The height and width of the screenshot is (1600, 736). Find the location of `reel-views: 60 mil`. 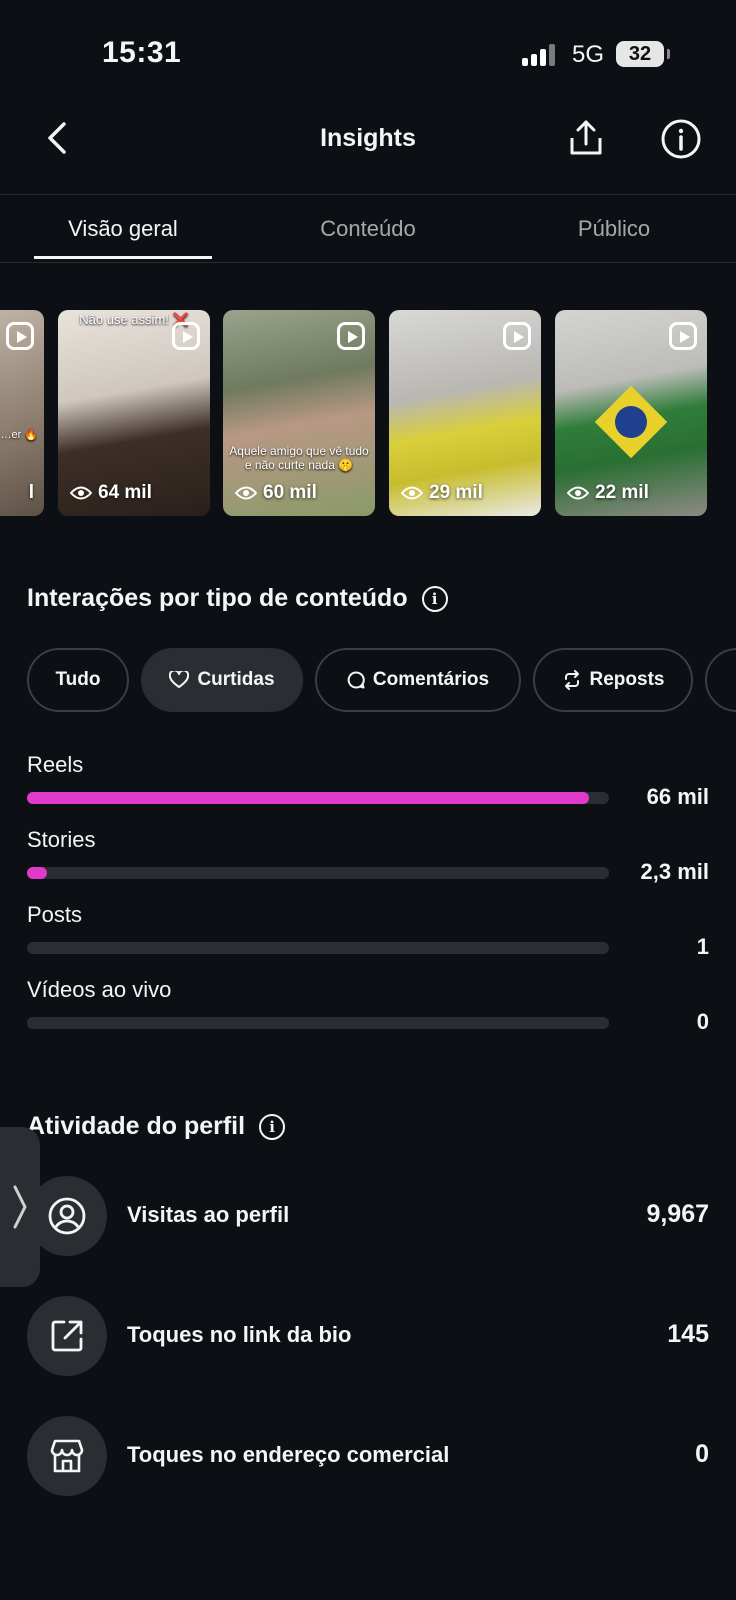

reel-views: 60 mil is located at coordinates (276, 493).